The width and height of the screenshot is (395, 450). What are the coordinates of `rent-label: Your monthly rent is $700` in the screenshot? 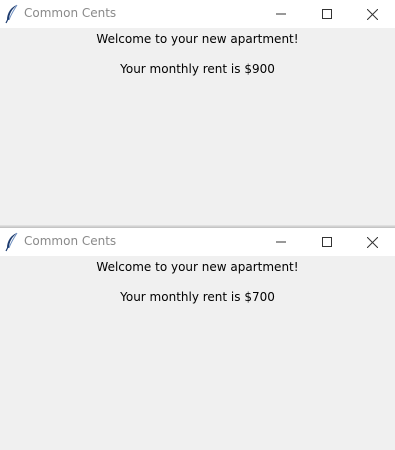 It's located at (197, 297).